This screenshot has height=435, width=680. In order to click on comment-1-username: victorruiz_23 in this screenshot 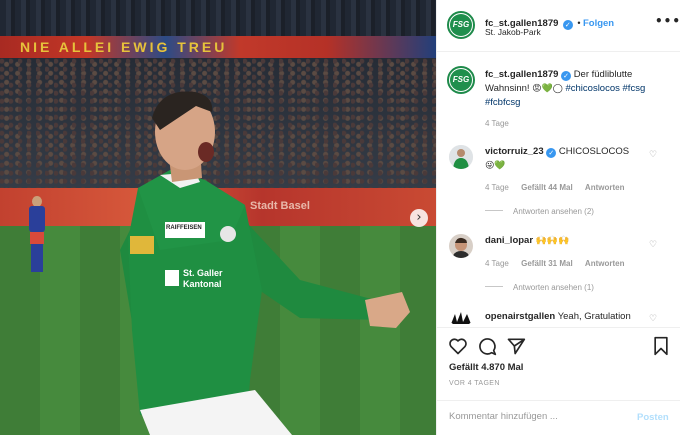, I will do `click(514, 151)`.